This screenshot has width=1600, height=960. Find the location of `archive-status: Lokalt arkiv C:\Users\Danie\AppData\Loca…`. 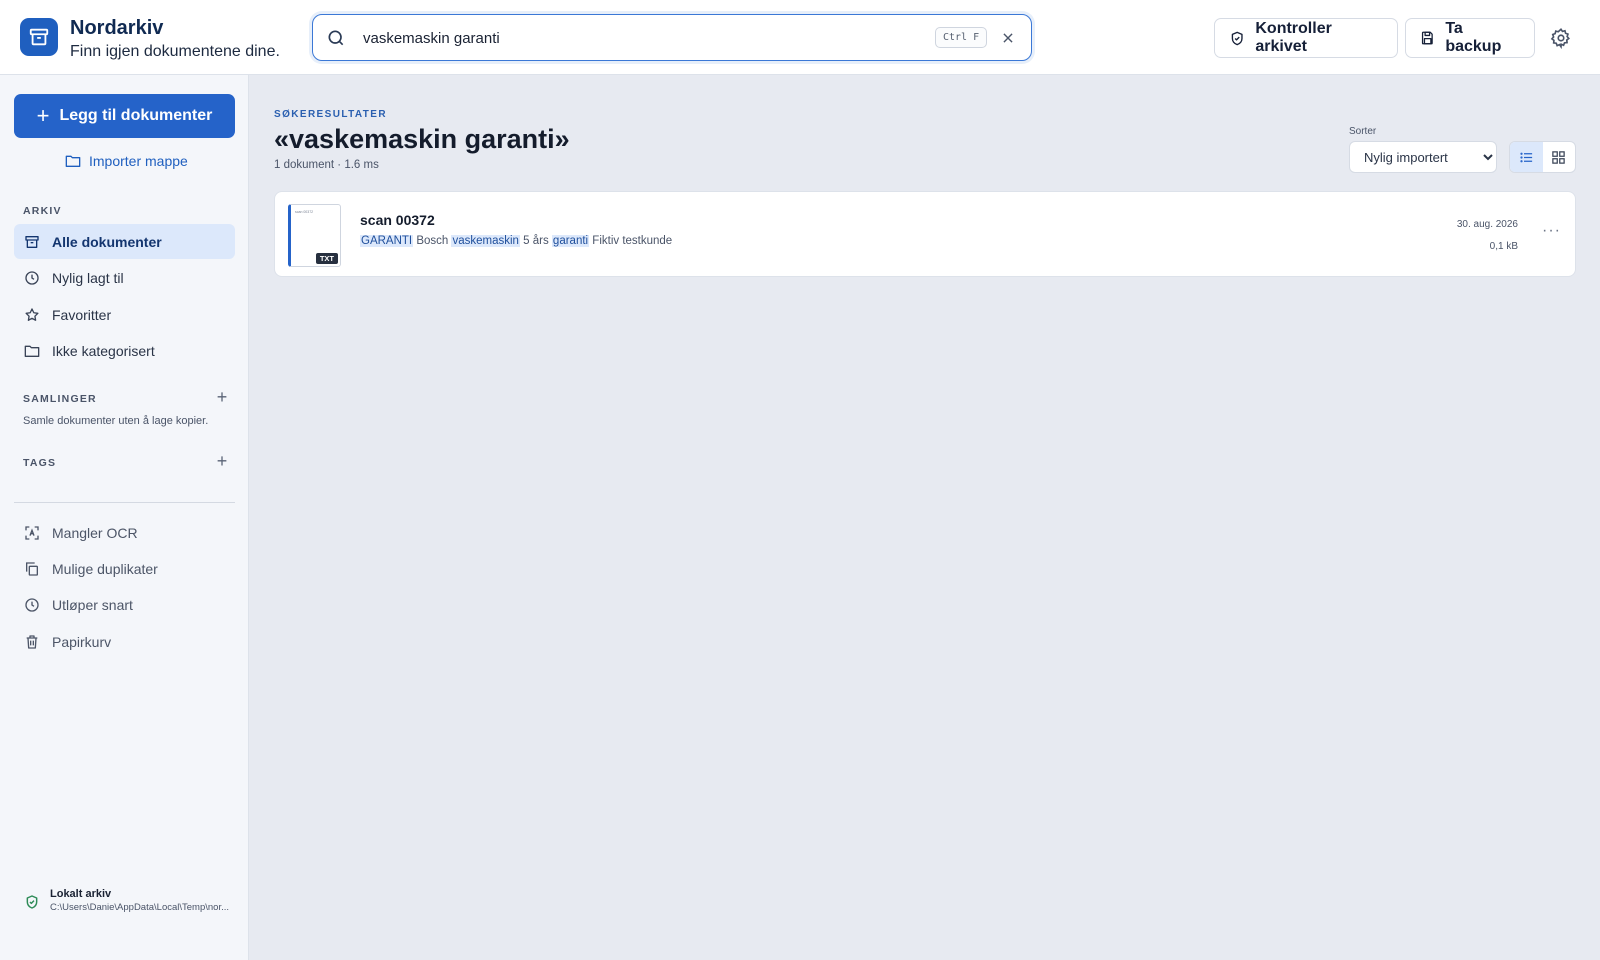

archive-status: Lokalt arkiv C:\Users\Danie\AppData\Loca… is located at coordinates (126, 900).